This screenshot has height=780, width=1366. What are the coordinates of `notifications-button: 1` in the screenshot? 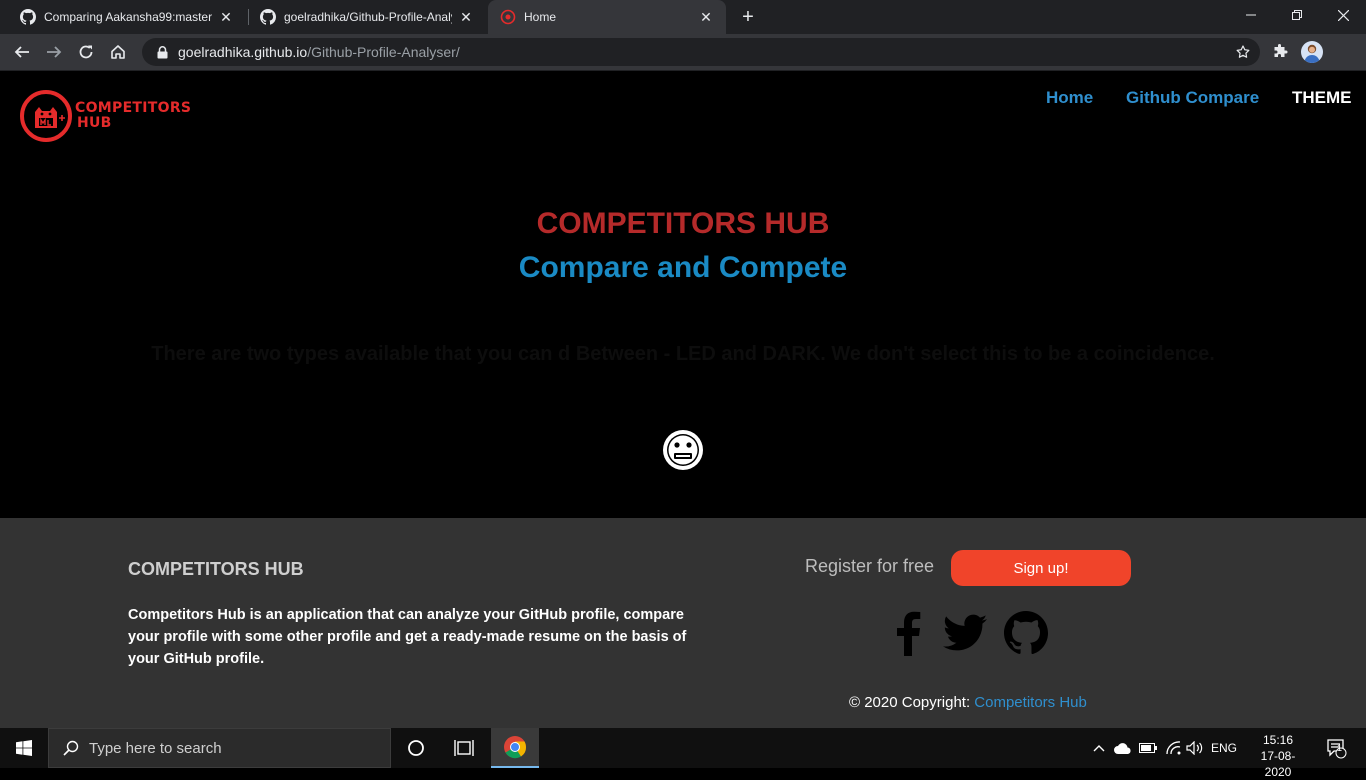 It's located at (1336, 748).